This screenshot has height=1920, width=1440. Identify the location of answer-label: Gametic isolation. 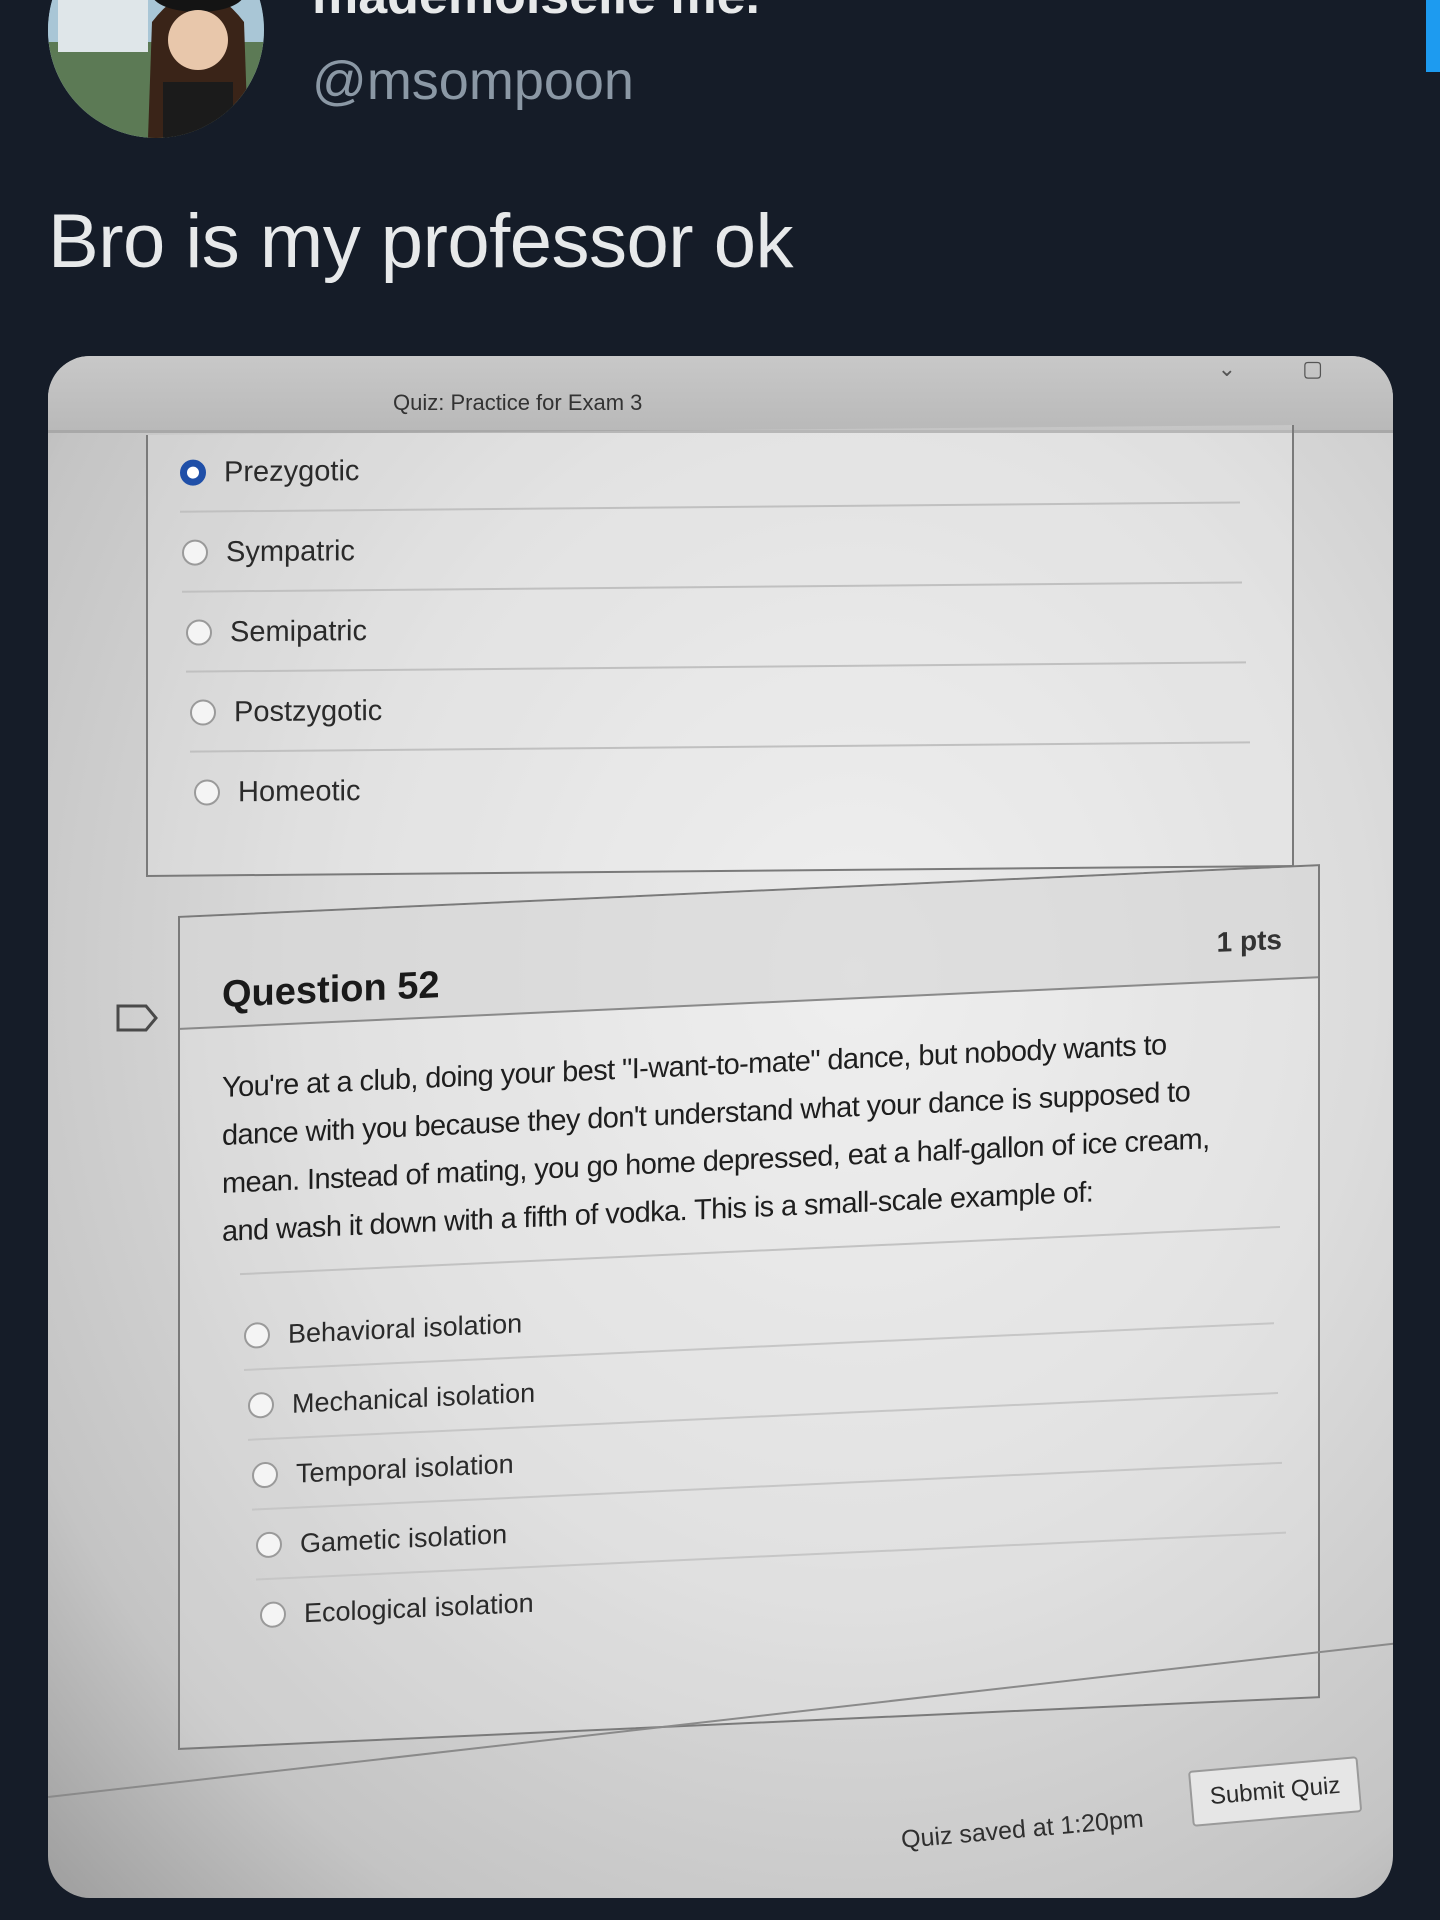
(404, 1538).